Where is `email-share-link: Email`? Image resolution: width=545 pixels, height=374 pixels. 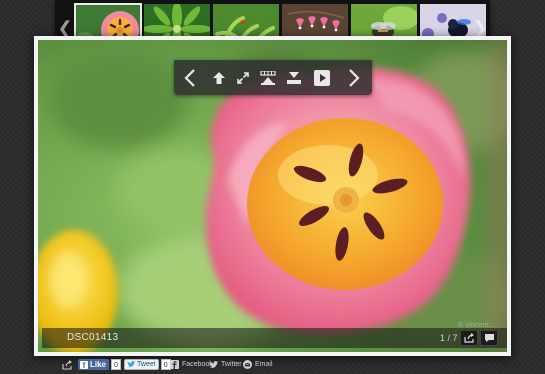 email-share-link: Email is located at coordinates (258, 364).